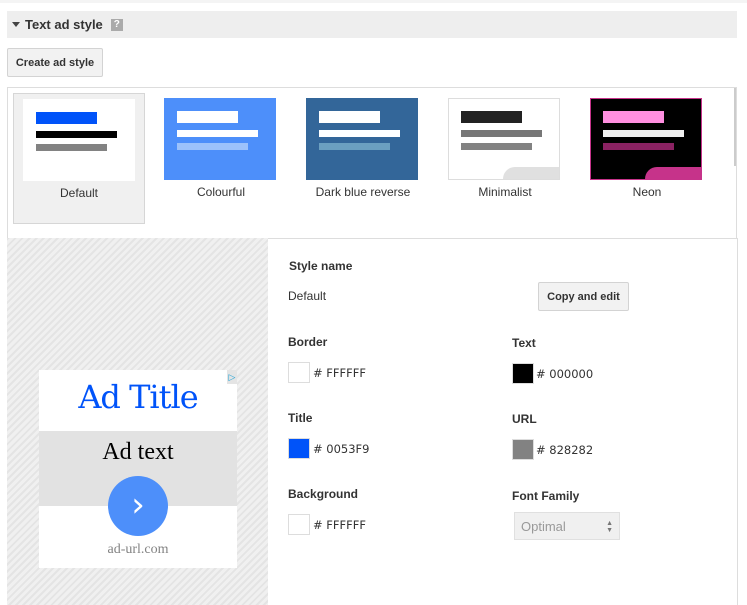 This screenshot has width=747, height=605. Describe the element at coordinates (564, 450) in the screenshot. I see `url-color-hex: # 828282` at that location.